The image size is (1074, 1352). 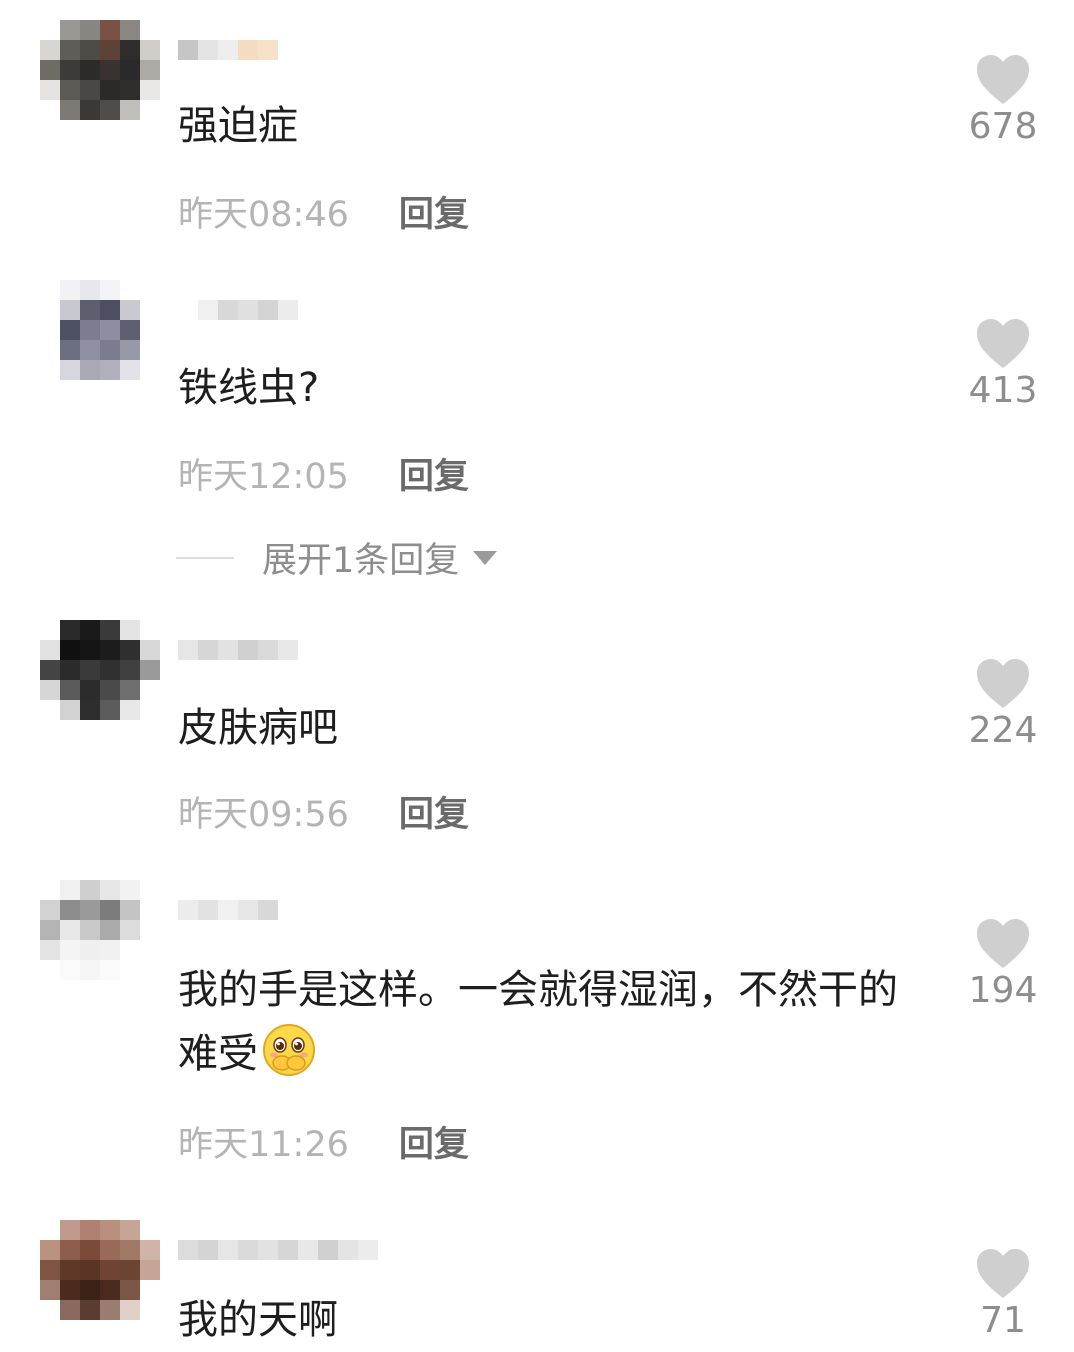 I want to click on comment-meta: 昨天11:26 回复, so click(x=323, y=1141).